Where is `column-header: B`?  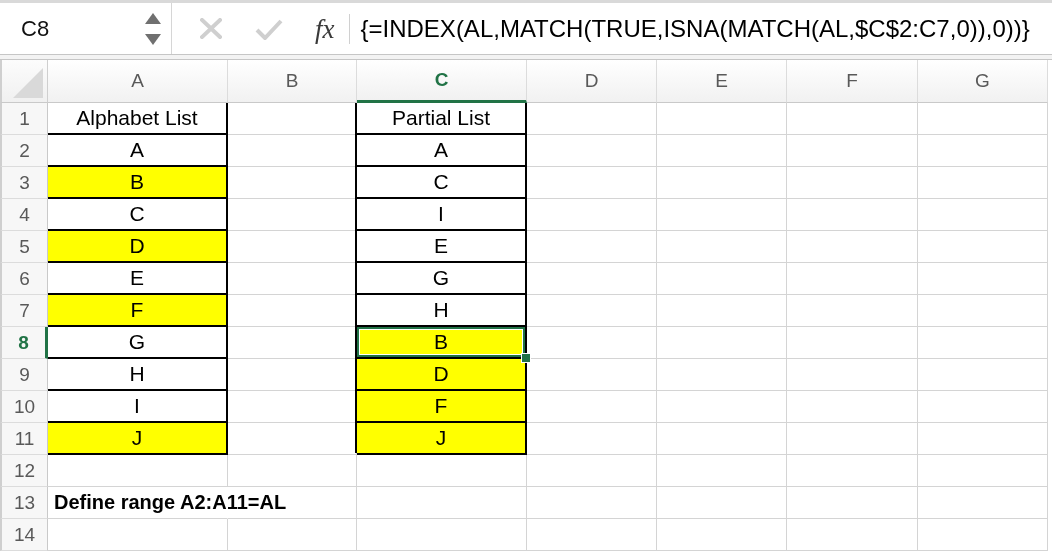 column-header: B is located at coordinates (292, 81).